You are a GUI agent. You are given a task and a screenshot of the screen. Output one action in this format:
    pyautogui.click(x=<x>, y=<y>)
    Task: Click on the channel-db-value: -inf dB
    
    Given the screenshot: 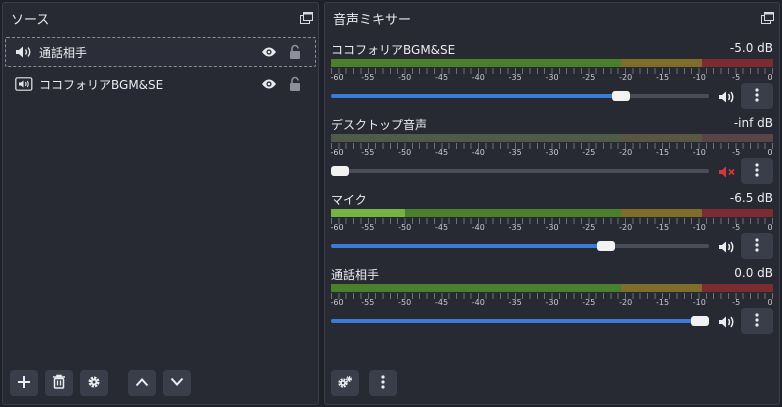 What is the action you would take?
    pyautogui.click(x=753, y=123)
    